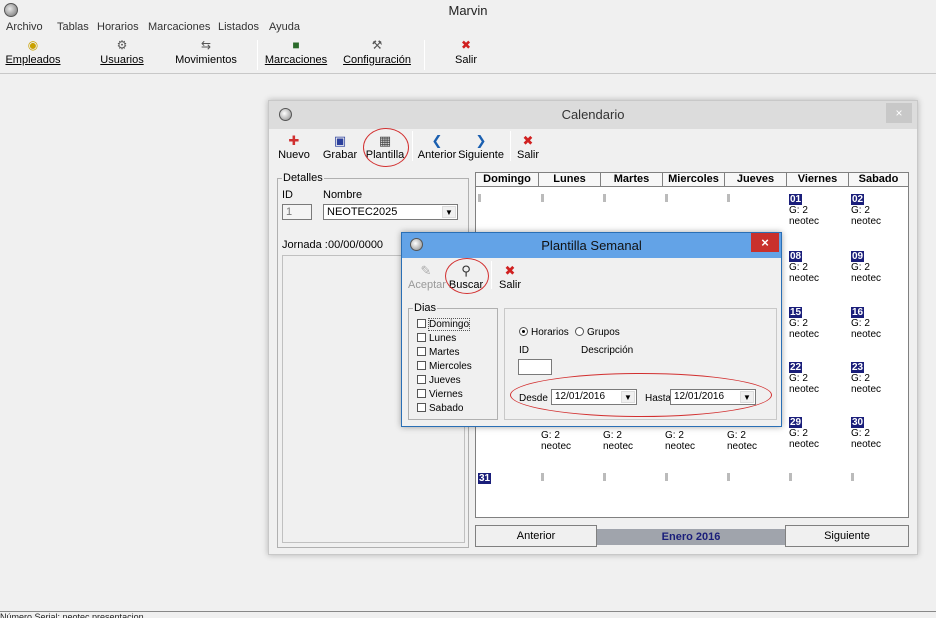  I want to click on empleados-button: ◉ Empleados, so click(33, 54).